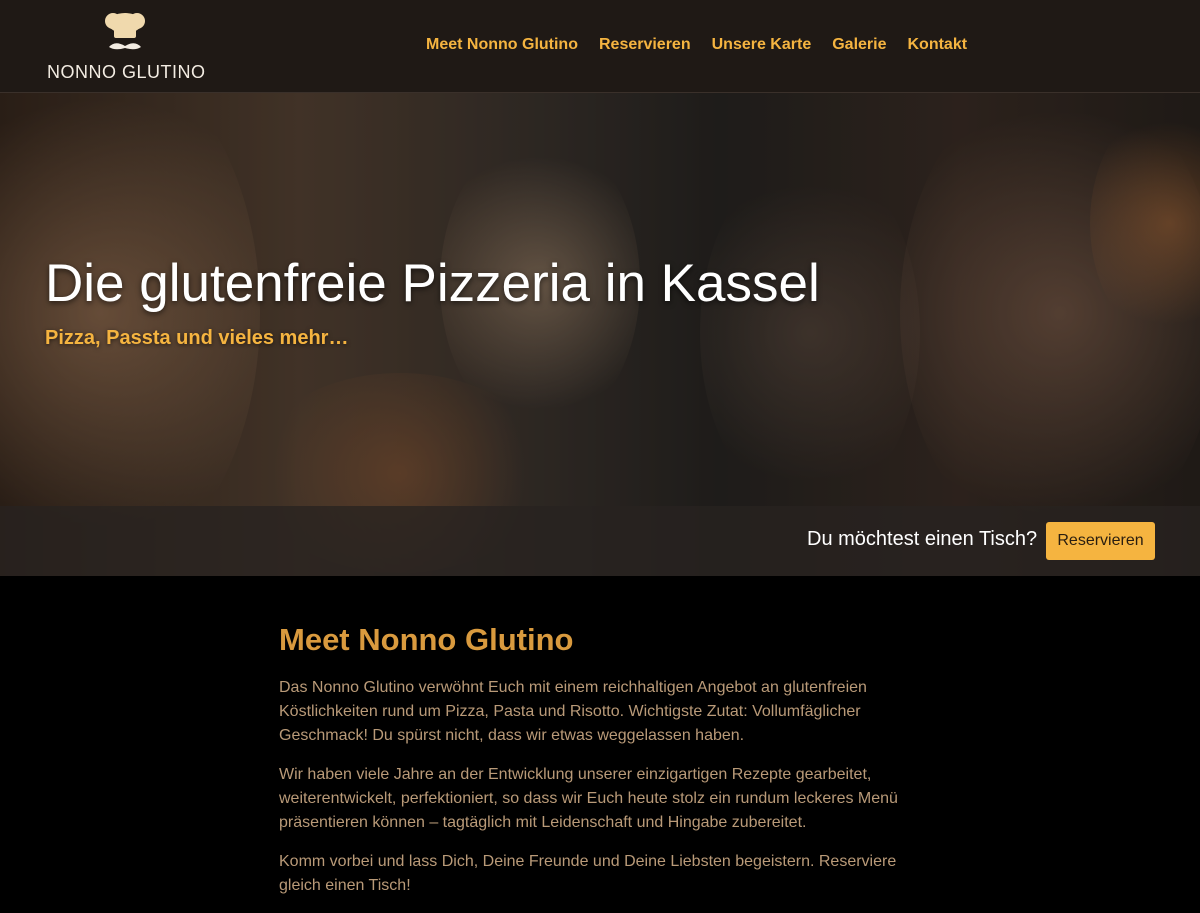 The image size is (1200, 913). What do you see at coordinates (859, 45) in the screenshot?
I see `nav-item-galerie: Galerie` at bounding box center [859, 45].